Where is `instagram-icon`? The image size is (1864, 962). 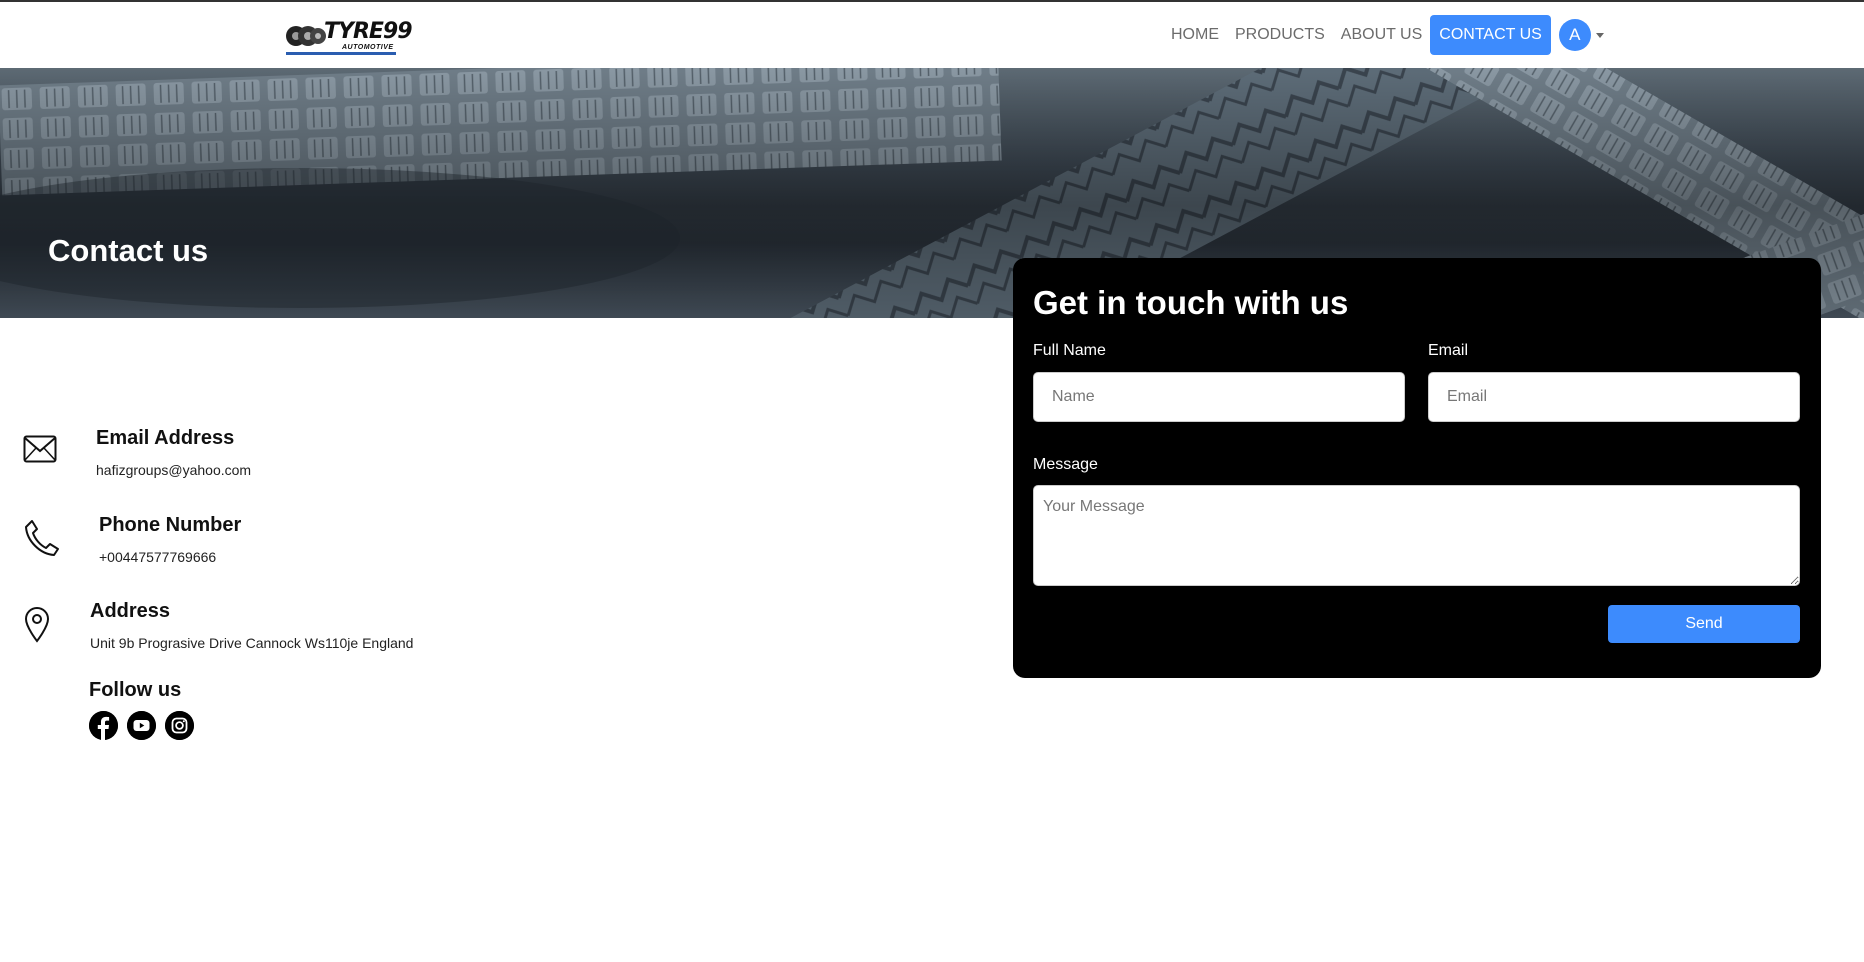
instagram-icon is located at coordinates (179, 725).